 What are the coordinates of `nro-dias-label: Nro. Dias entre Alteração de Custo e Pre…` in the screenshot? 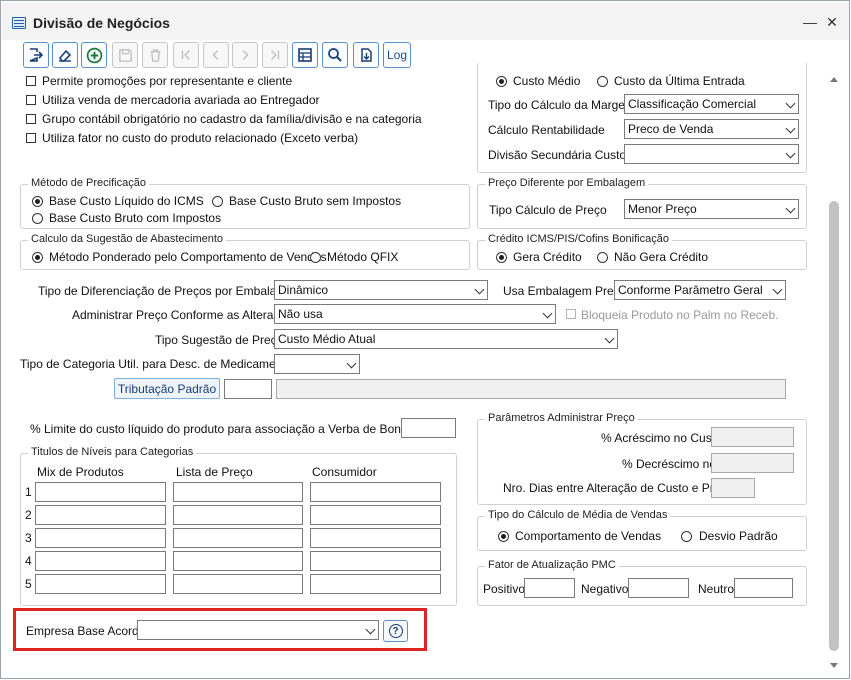 It's located at (618, 488).